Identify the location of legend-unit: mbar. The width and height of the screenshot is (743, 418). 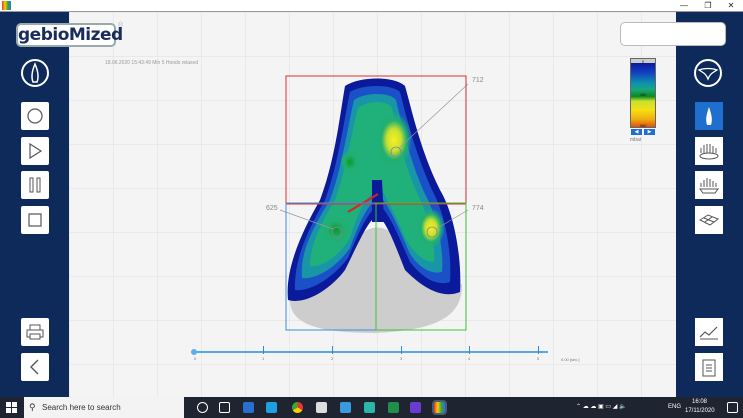
(636, 140).